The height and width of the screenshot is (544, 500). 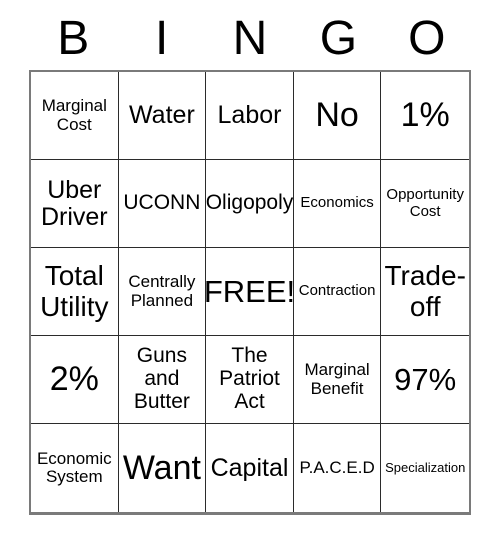 I want to click on bingo-cell-g2: Economics, so click(x=337, y=204).